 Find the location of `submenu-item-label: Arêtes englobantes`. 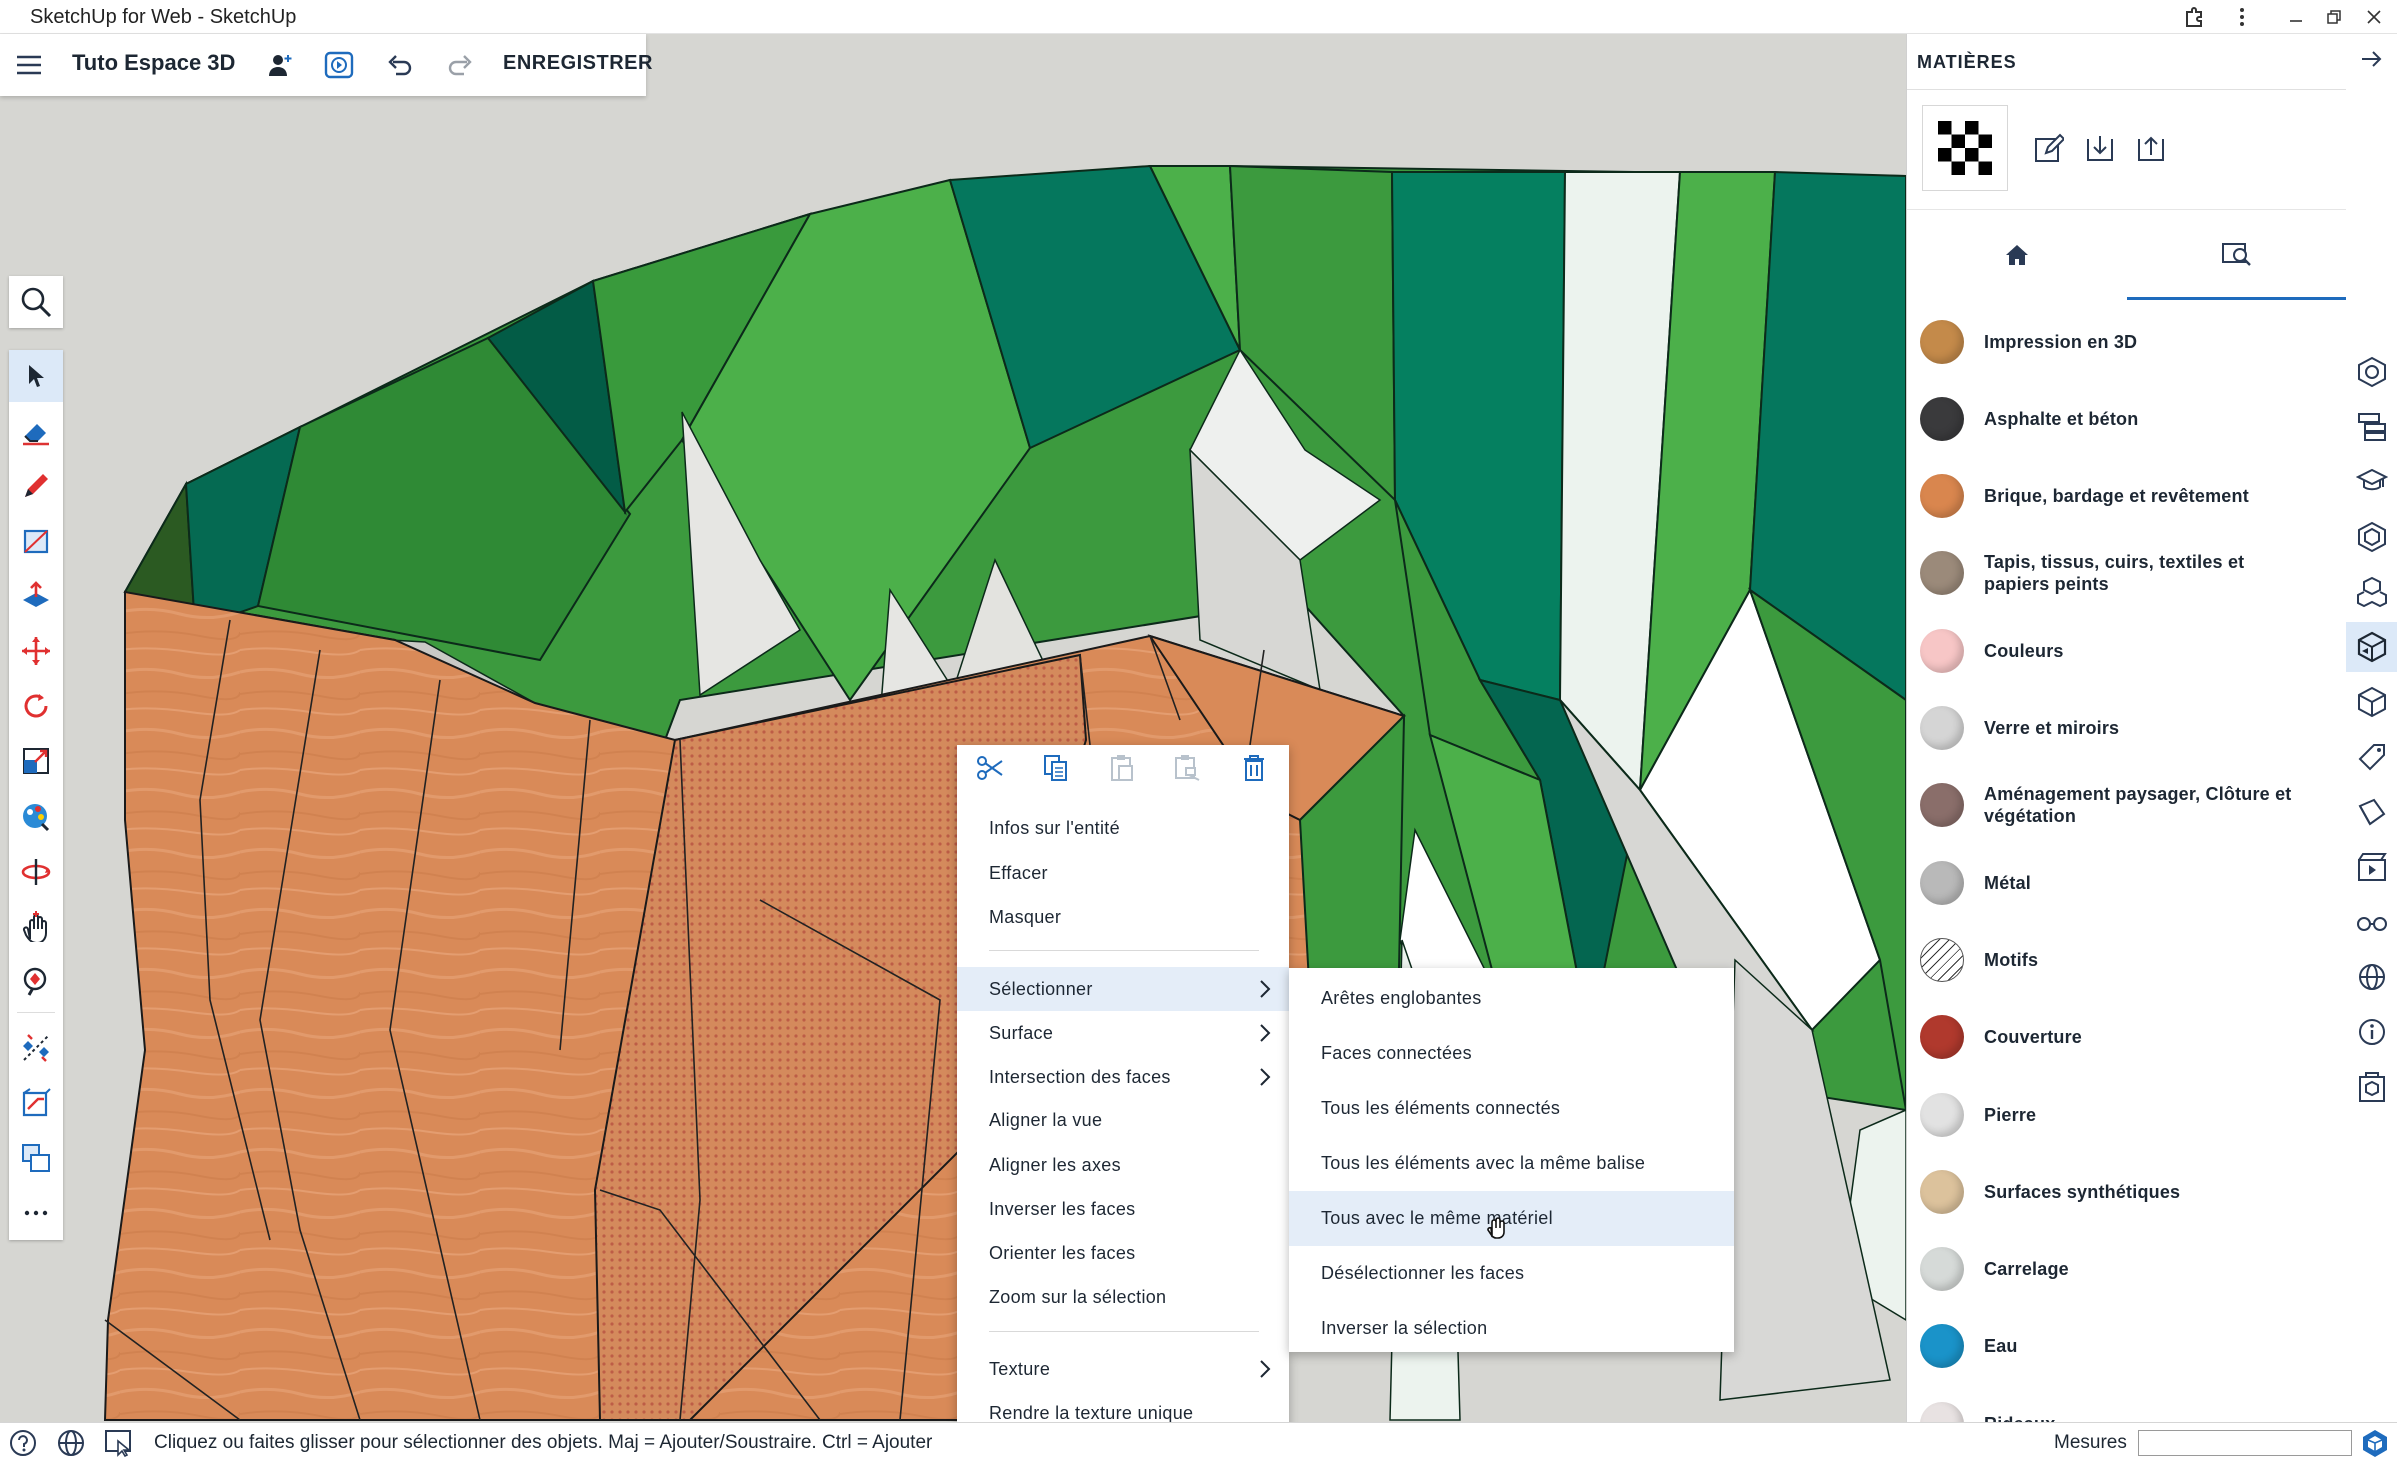

submenu-item-label: Arêtes englobantes is located at coordinates (1401, 998).